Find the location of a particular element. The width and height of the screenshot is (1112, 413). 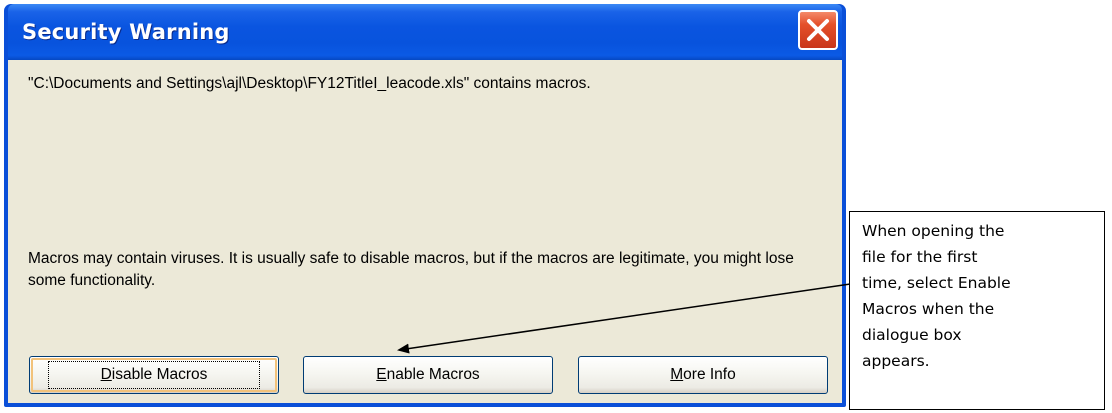

disable-macros-label: Disable Macros is located at coordinates (154, 375).